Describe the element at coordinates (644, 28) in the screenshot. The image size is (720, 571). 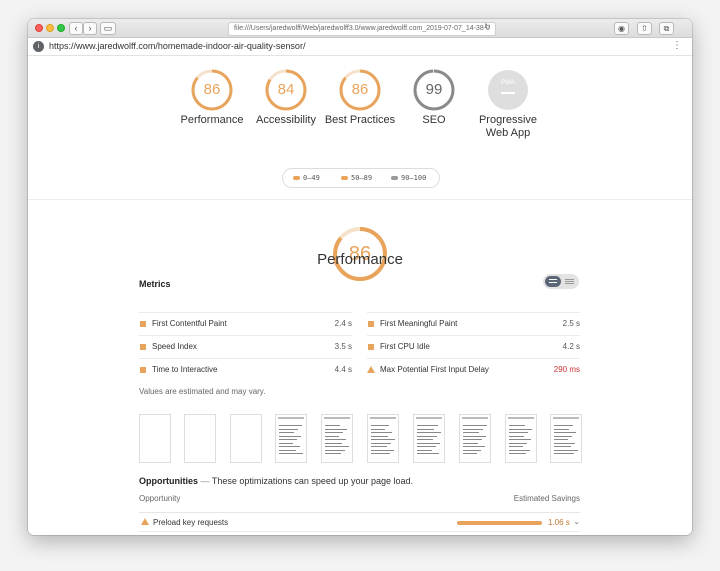
I see `share-icon: ⇧` at that location.